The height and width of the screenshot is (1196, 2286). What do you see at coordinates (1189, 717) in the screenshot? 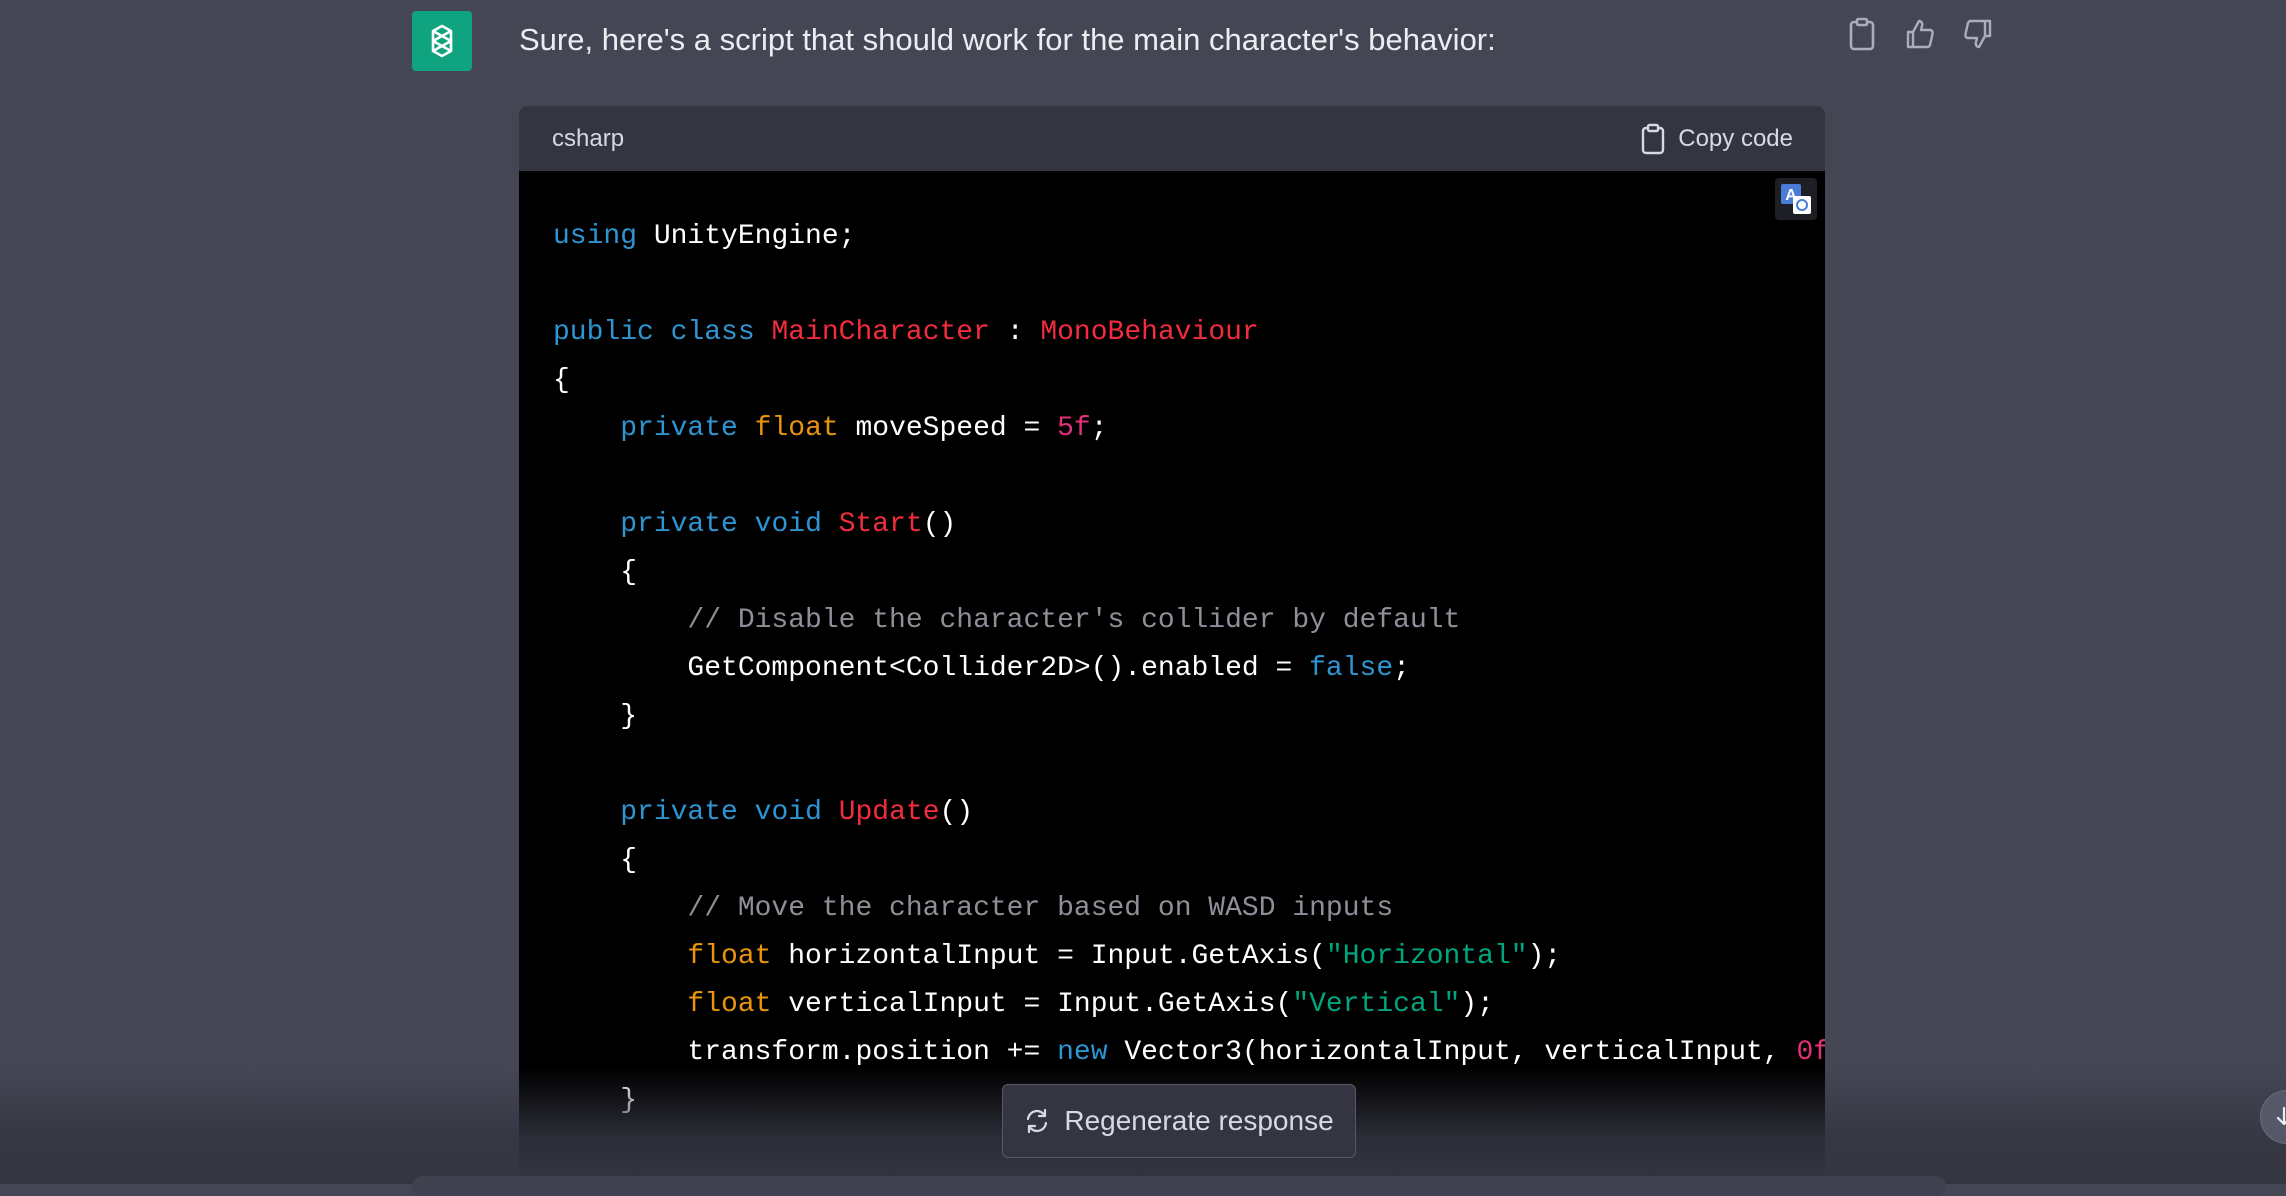
I see `code-line: }` at bounding box center [1189, 717].